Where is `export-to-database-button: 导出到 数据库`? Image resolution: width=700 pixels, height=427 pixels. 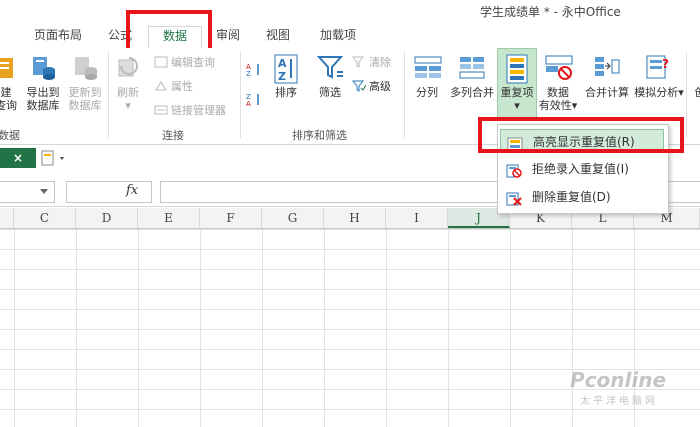 export-to-database-button: 导出到 数据库 is located at coordinates (43, 87).